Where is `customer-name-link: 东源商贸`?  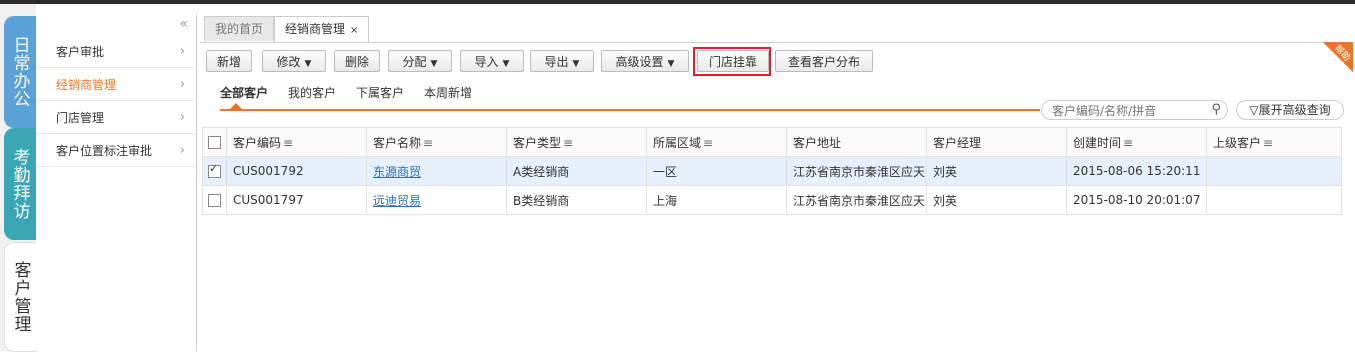
customer-name-link: 东源商贸 is located at coordinates (397, 172).